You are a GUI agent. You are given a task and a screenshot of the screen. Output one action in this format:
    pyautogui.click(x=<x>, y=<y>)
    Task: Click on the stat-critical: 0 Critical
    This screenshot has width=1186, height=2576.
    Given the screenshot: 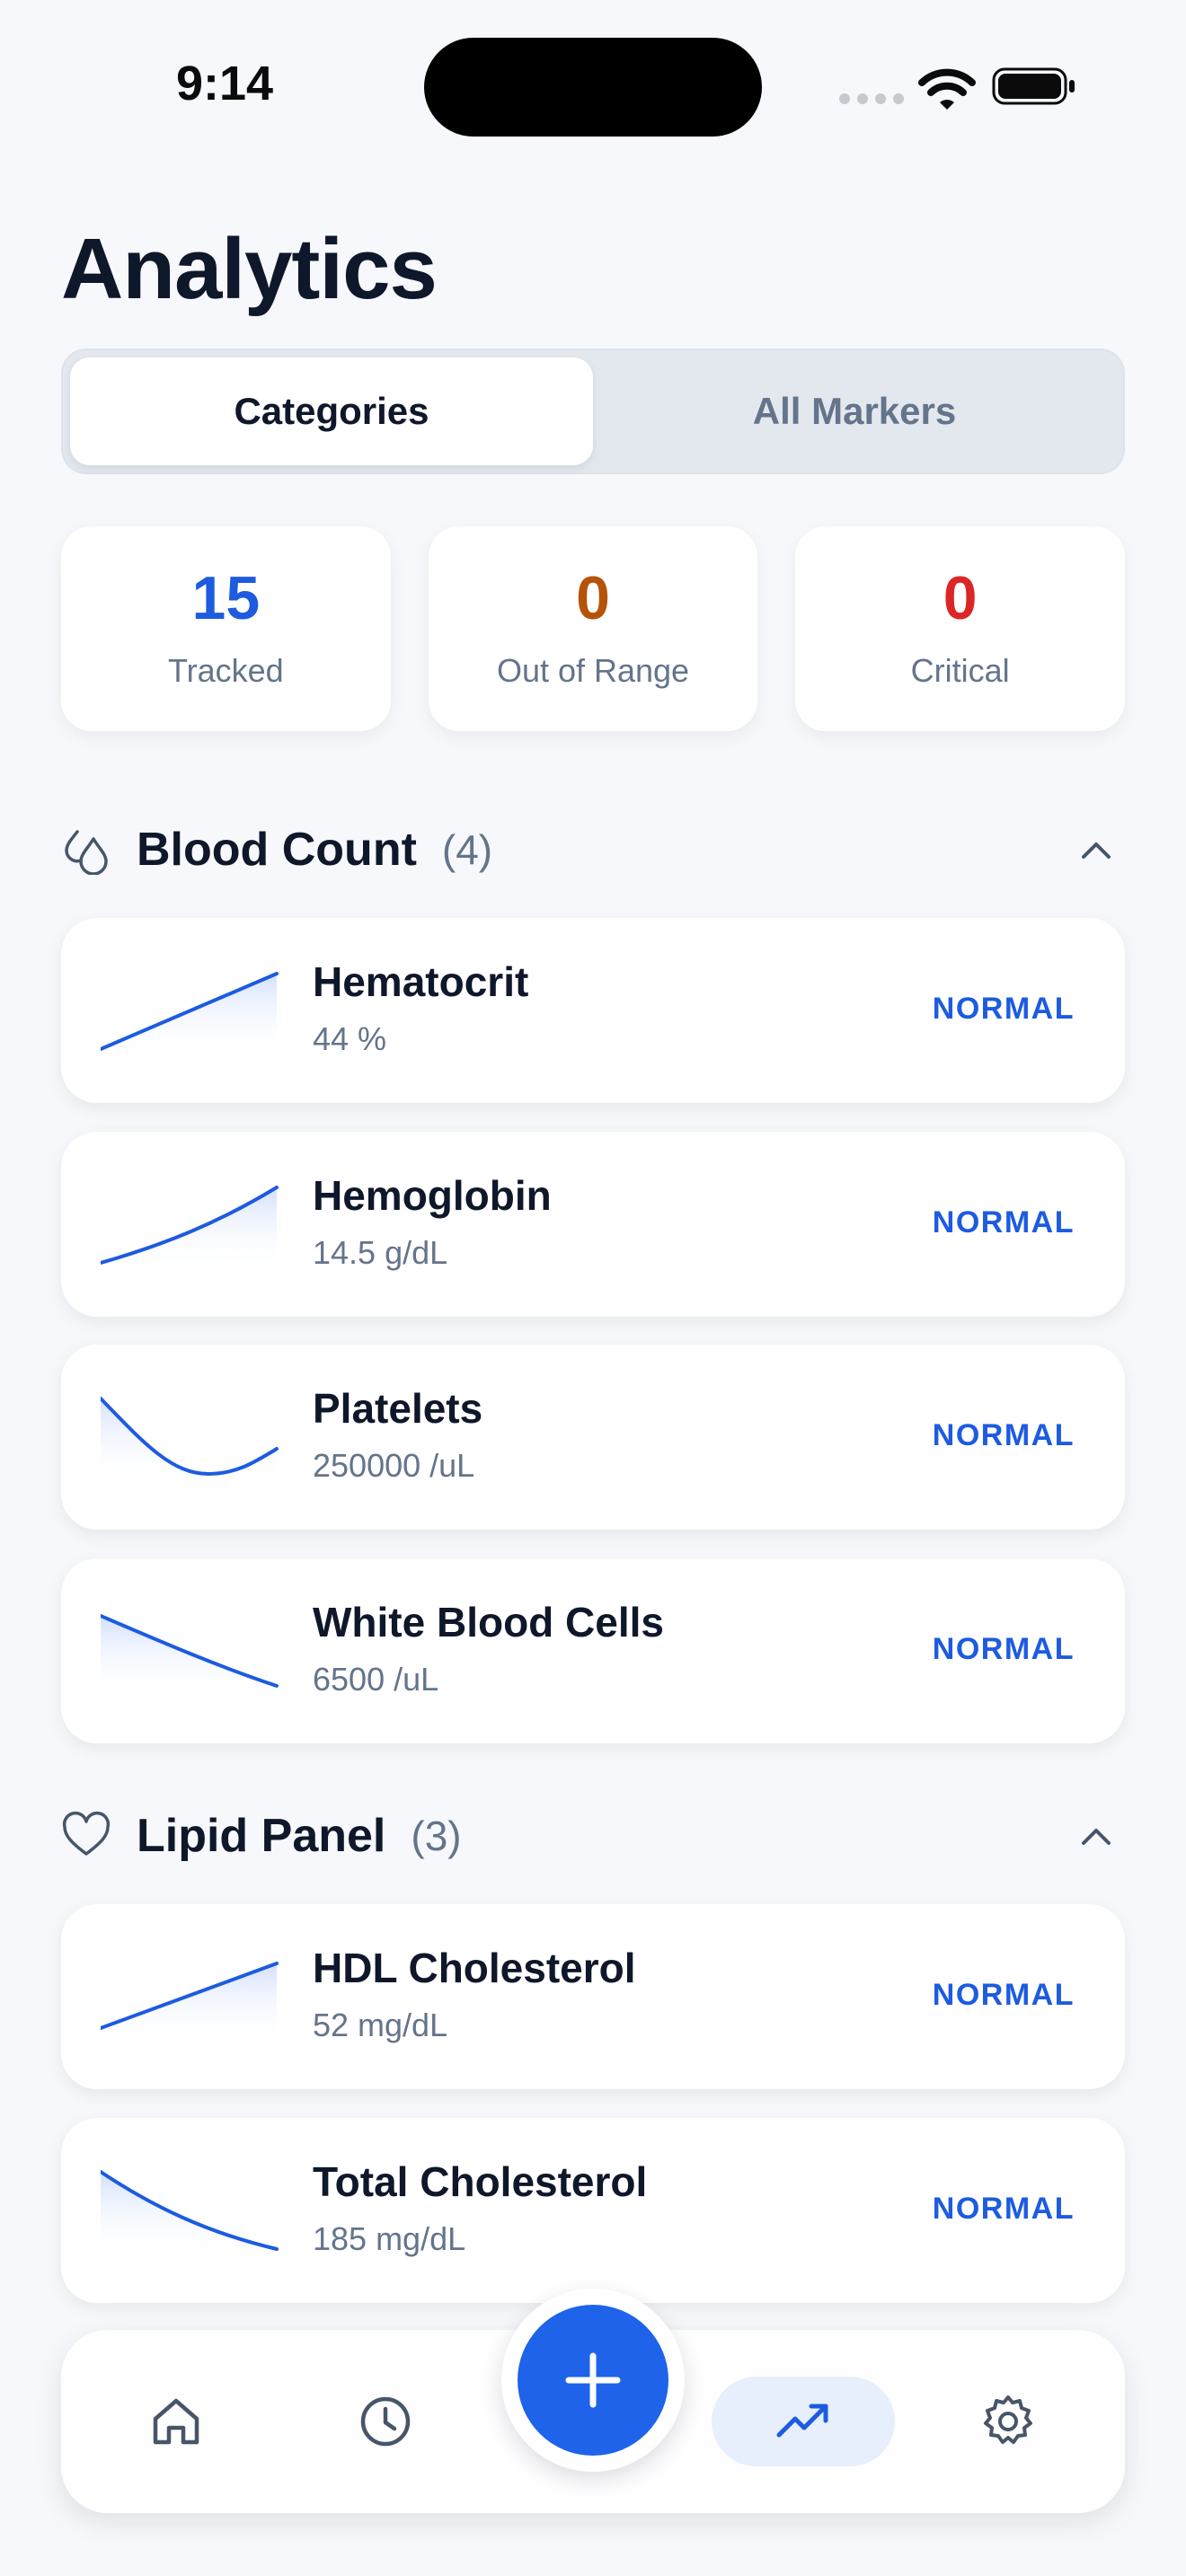 What is the action you would take?
    pyautogui.click(x=960, y=628)
    